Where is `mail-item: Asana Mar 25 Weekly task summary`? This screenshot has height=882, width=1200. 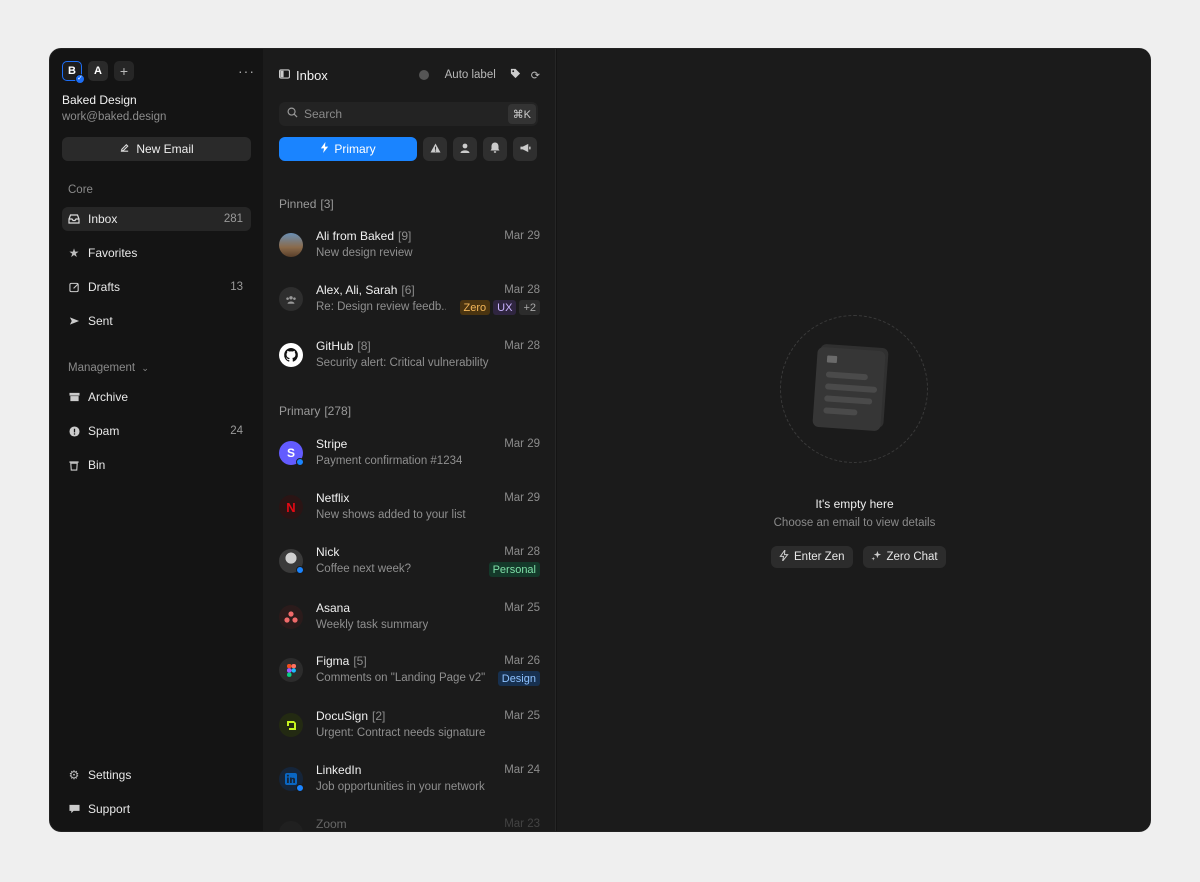 mail-item: Asana Mar 25 Weekly task summary is located at coordinates (409, 619).